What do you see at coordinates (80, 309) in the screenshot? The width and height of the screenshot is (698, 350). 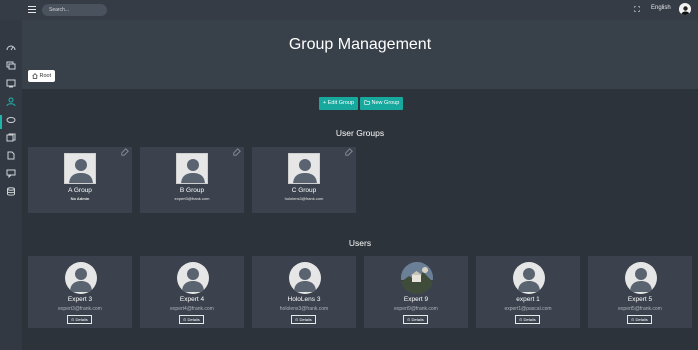 I see `user-email: expert3@frank.com` at bounding box center [80, 309].